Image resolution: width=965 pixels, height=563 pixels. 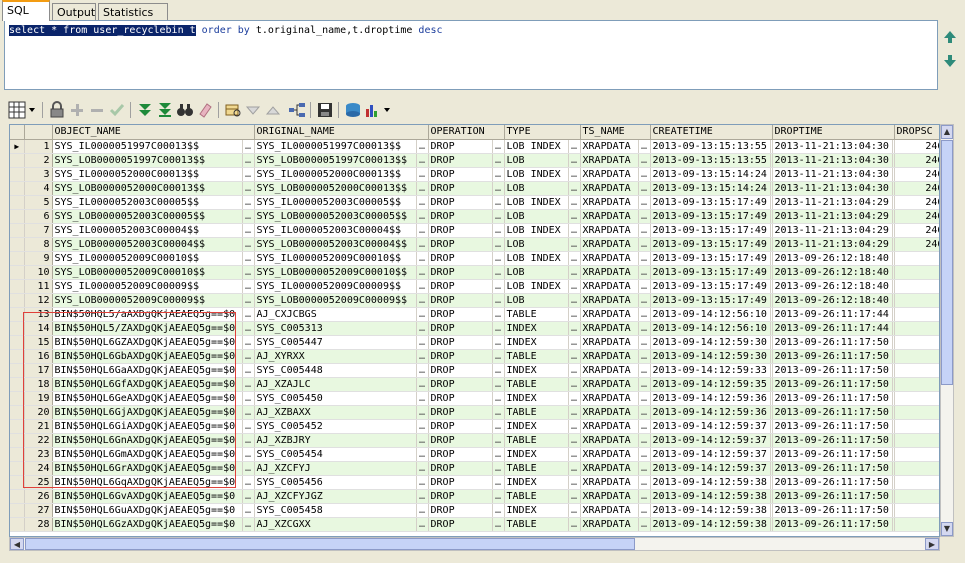 I want to click on row-number: 27, so click(x=38, y=510).